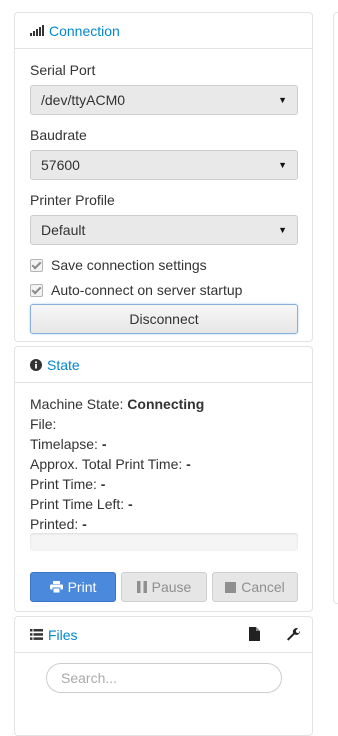  Describe the element at coordinates (63, 70) in the screenshot. I see `serial-port-label: Serial Port` at that location.